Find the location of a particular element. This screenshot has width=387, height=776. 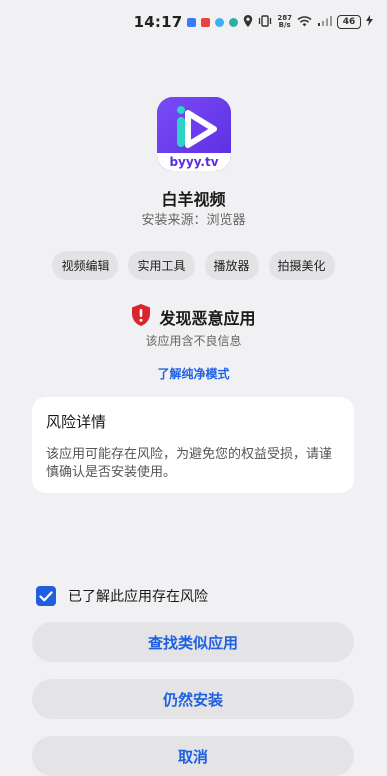

find-similar-button: 查找类似应用 is located at coordinates (193, 642).